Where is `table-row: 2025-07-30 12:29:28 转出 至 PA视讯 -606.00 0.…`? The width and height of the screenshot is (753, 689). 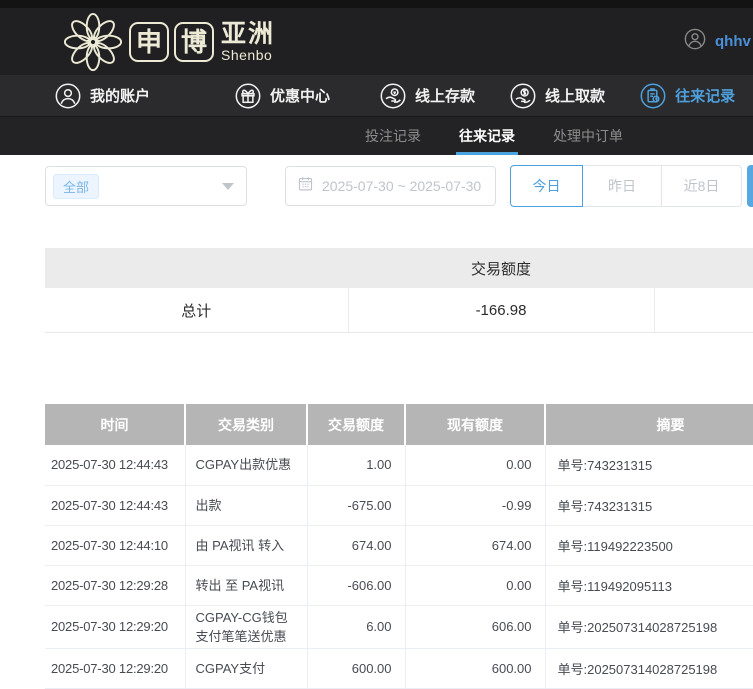
table-row: 2025-07-30 12:29:28 转出 至 PA视讯 -606.00 0.… is located at coordinates (399, 585).